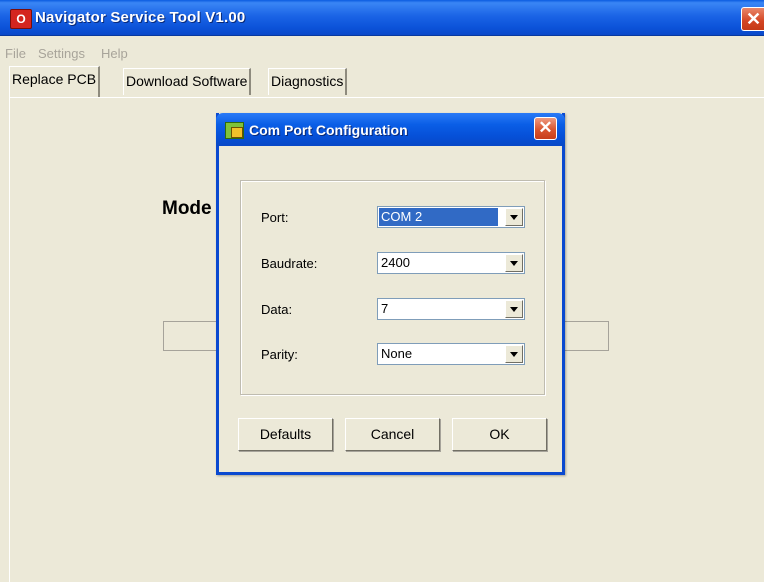 The image size is (764, 582). Describe the element at coordinates (277, 309) in the screenshot. I see `data-label: Data:` at that location.